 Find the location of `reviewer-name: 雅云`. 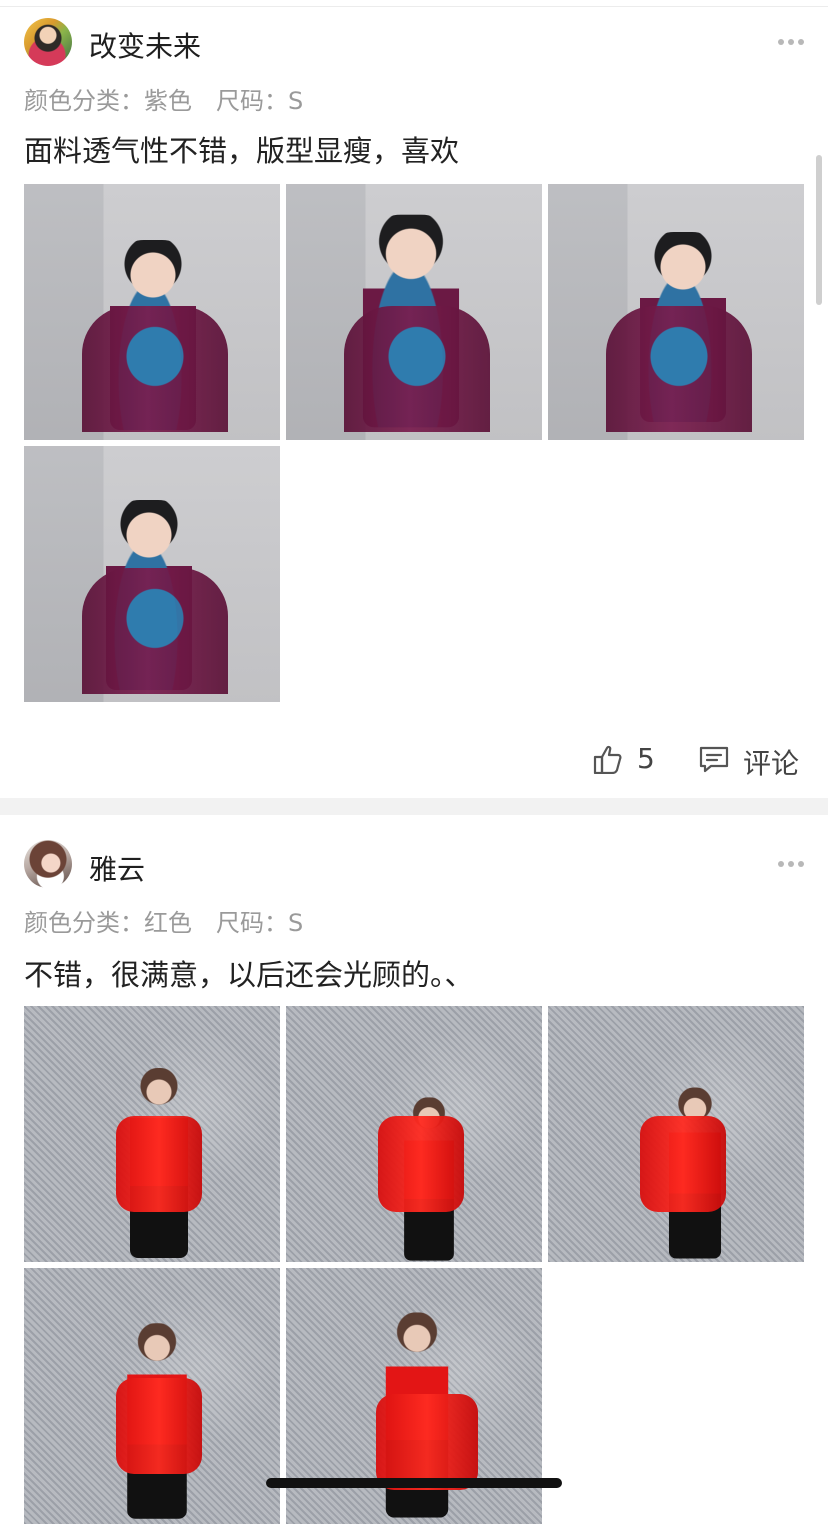

reviewer-name: 雅云 is located at coordinates (117, 868).